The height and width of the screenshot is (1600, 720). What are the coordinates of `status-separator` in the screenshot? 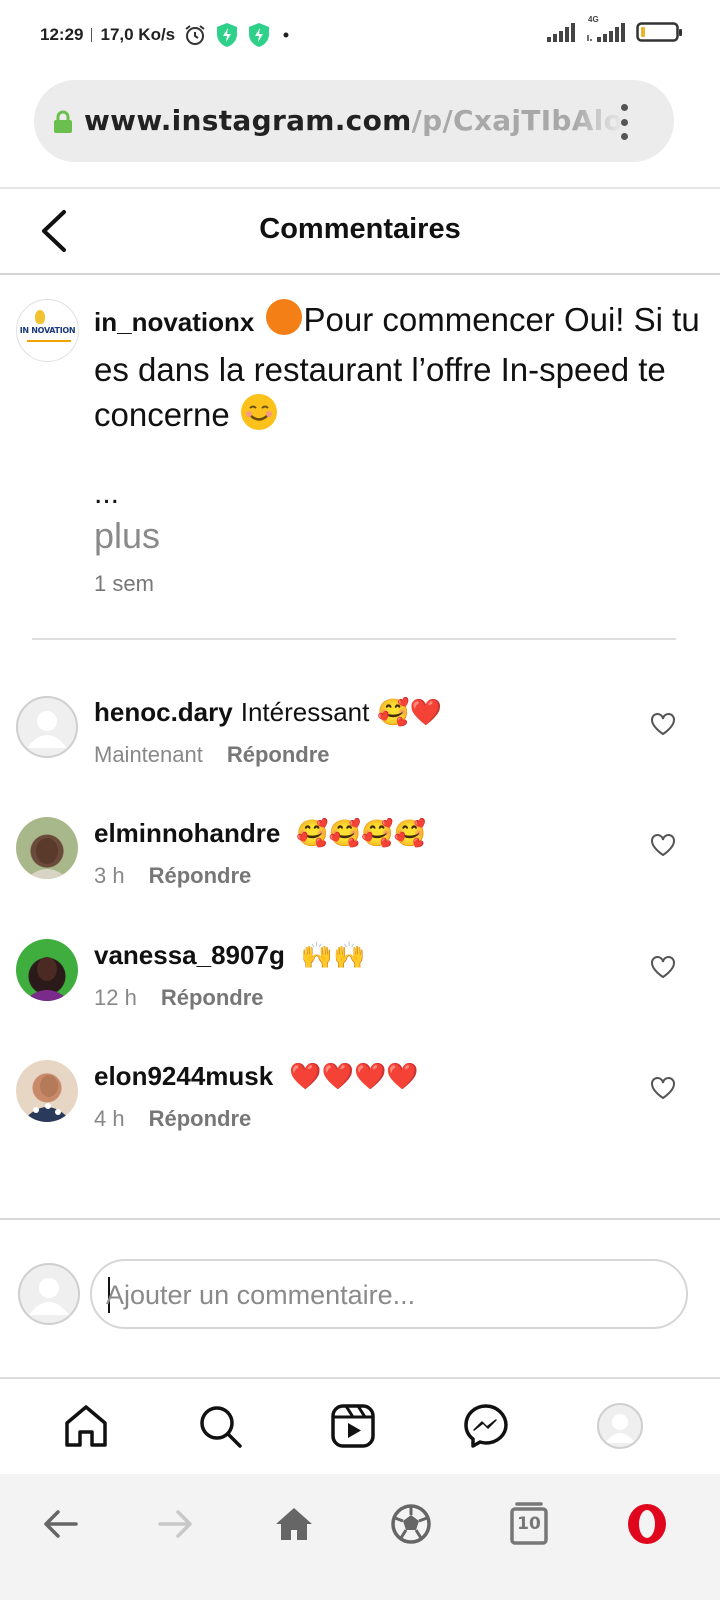 It's located at (92, 35).